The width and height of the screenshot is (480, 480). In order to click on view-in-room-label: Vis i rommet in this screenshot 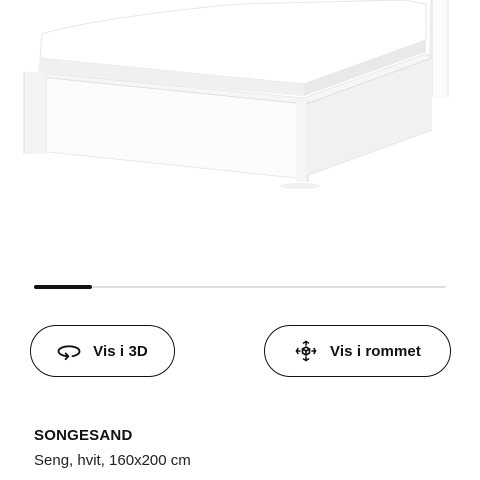, I will do `click(375, 351)`.